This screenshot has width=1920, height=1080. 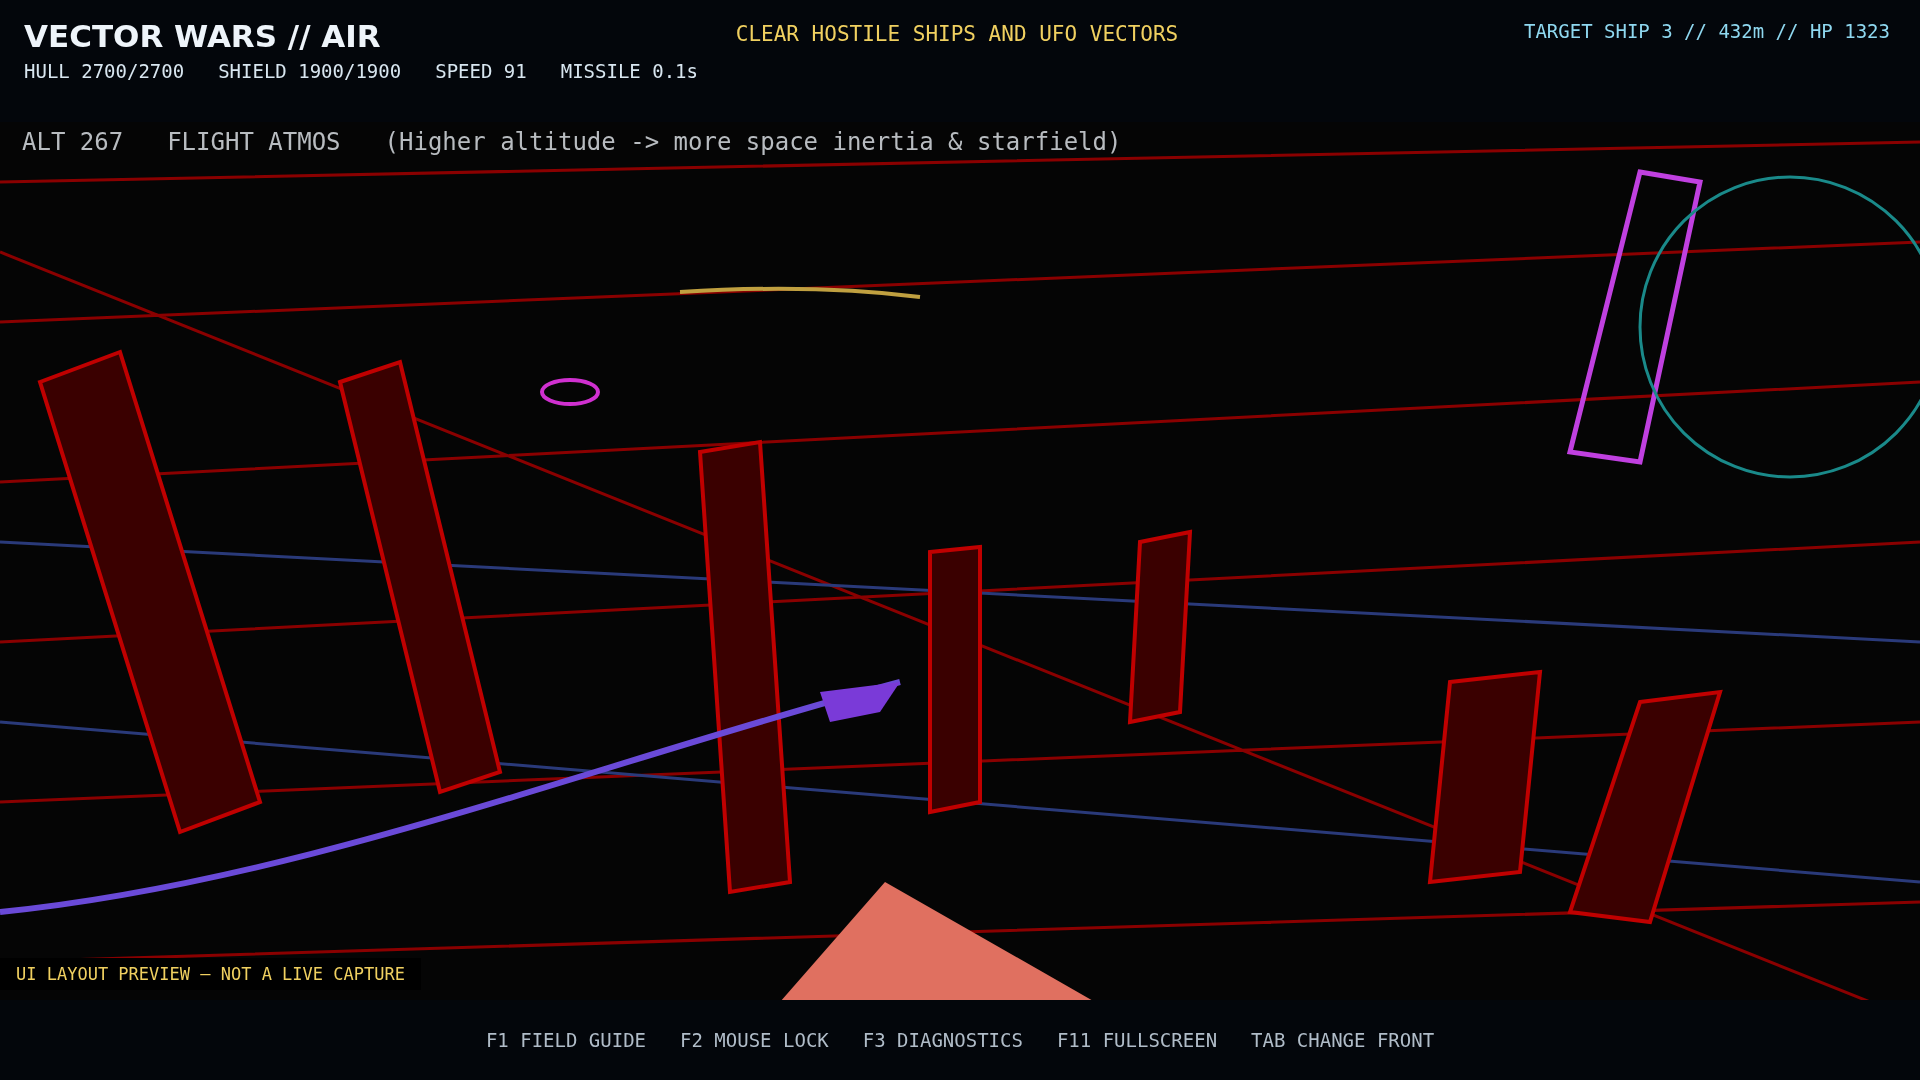 I want to click on hotkey-hint: F2 MOUSE LOCK, so click(x=754, y=1040).